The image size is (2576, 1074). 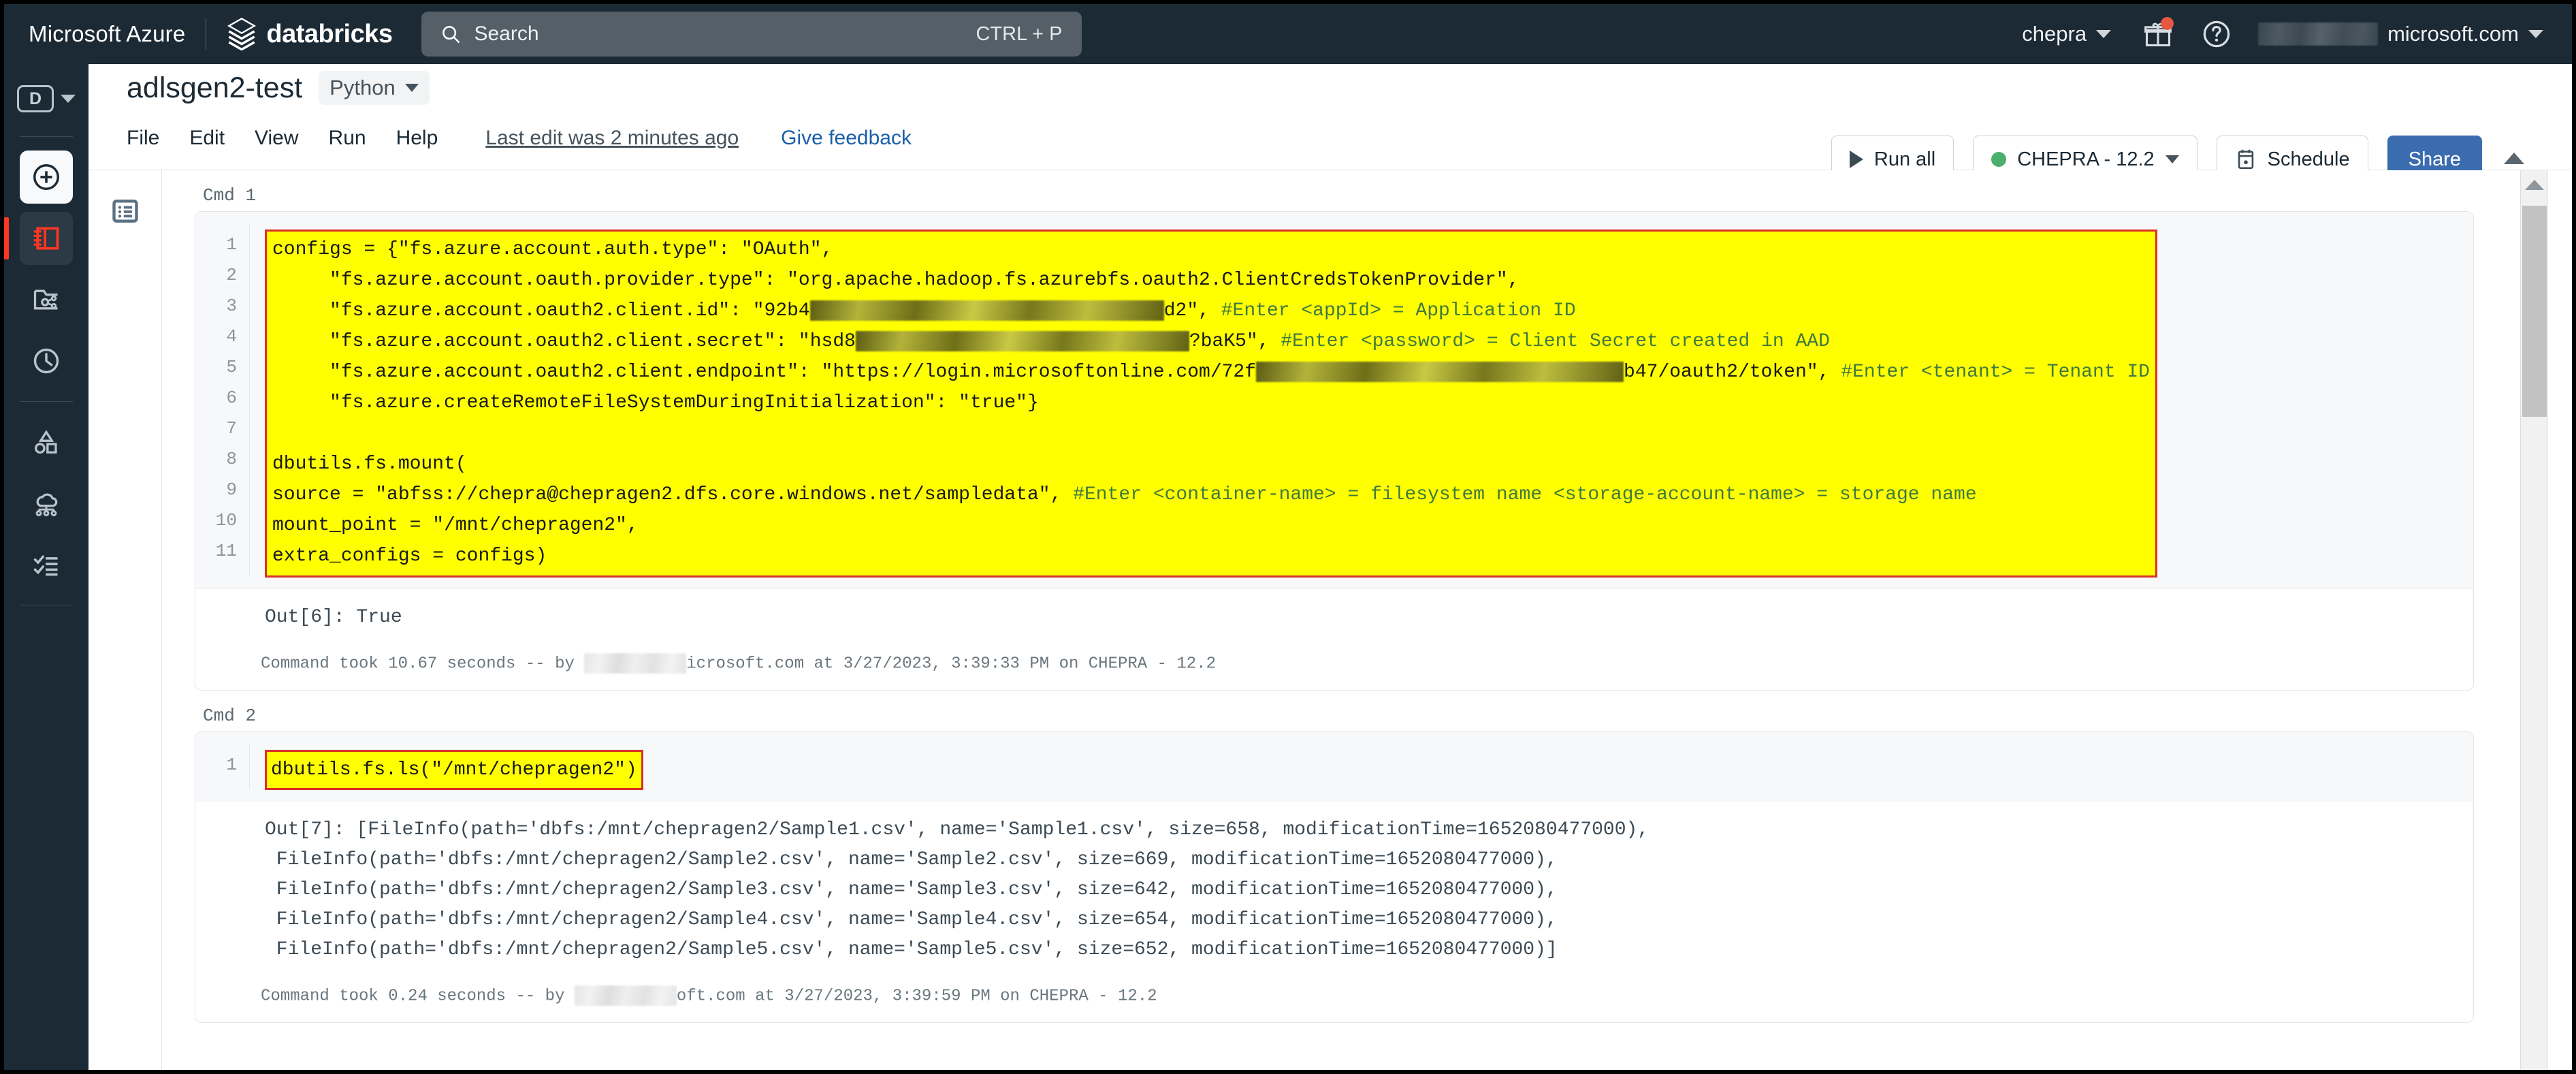 I want to click on account-menu: microsoft.com, so click(x=2403, y=34).